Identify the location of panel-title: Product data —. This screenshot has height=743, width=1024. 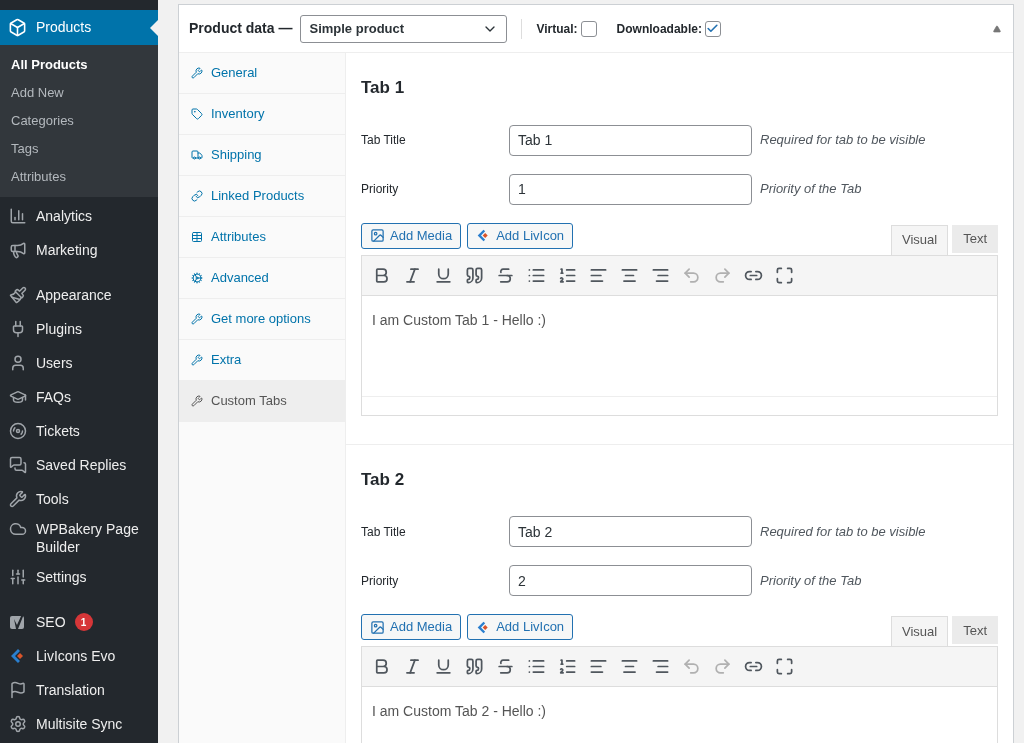
(241, 28).